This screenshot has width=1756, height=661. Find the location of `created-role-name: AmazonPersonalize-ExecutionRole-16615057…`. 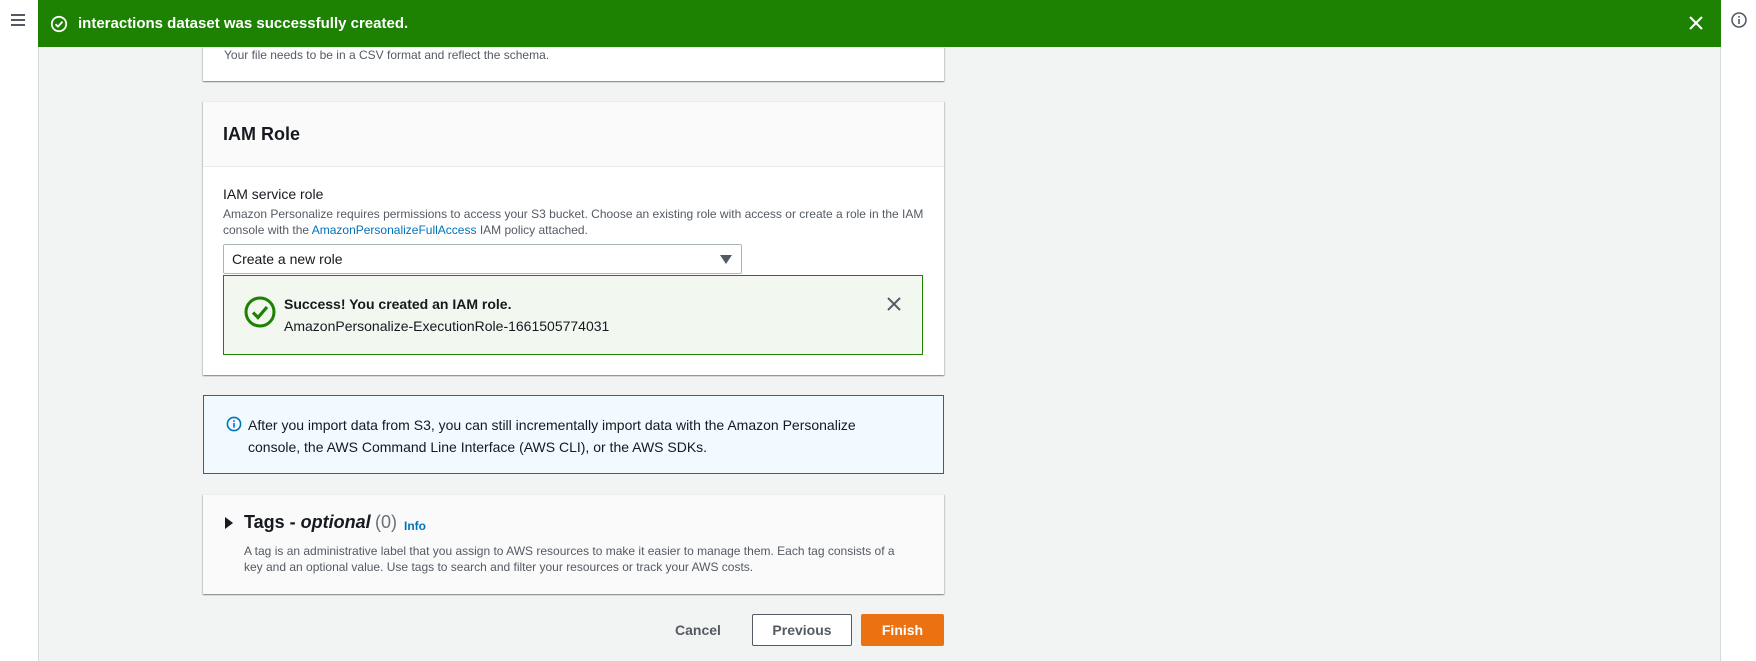

created-role-name: AmazonPersonalize-ExecutionRole-16615057… is located at coordinates (447, 326).